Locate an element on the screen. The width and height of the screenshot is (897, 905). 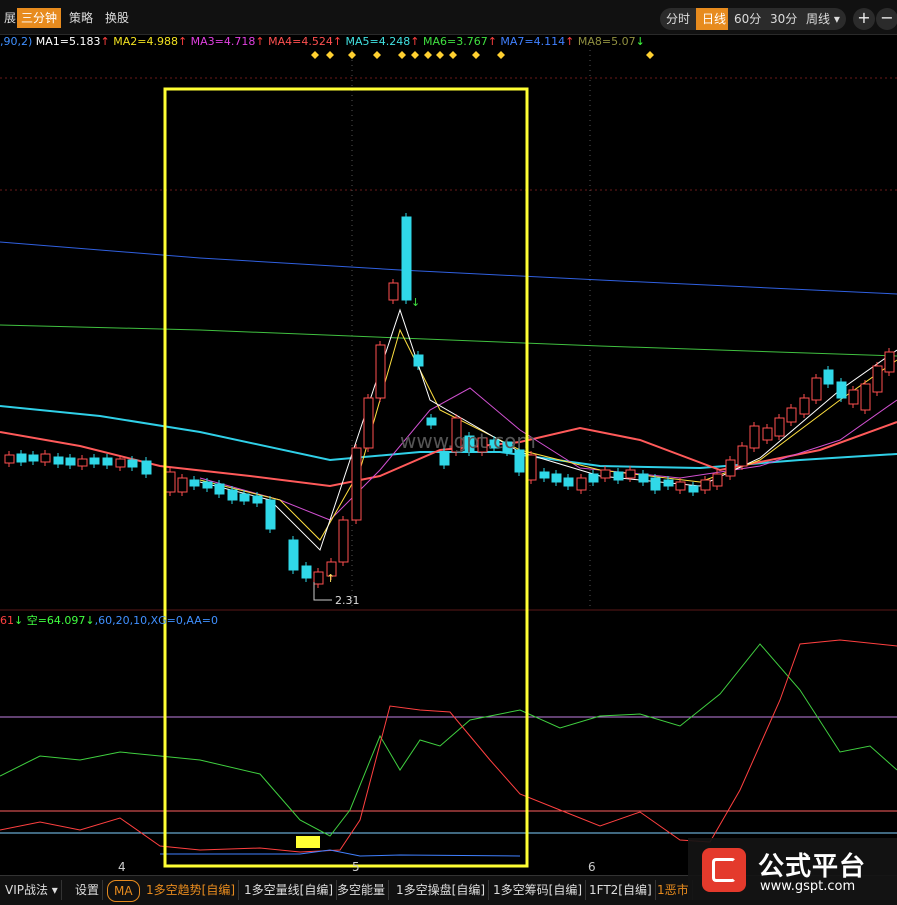
indicator-line-blue is located at coordinates (340, 853).